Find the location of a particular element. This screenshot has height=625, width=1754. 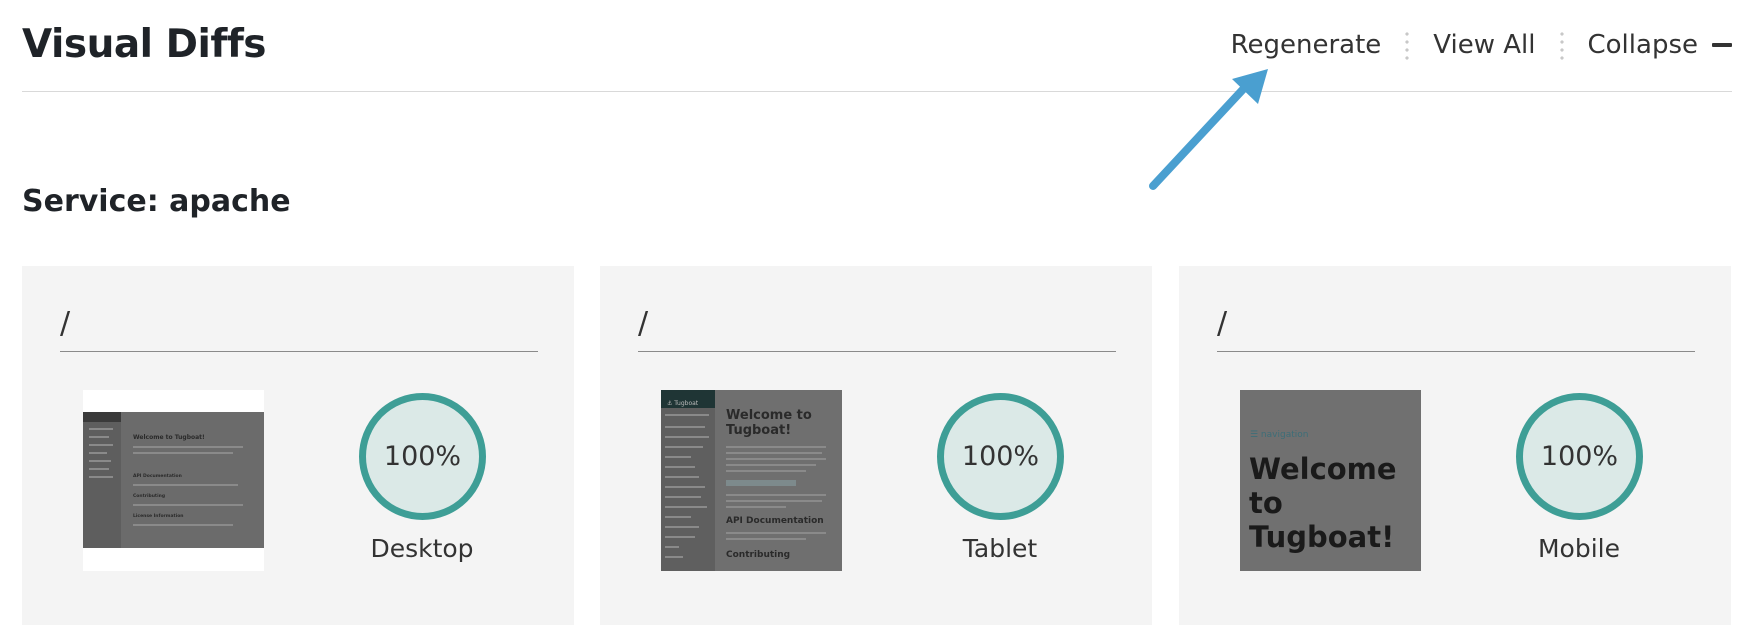

mobile-thumb-screen: ☰ navigation Welcome to Tugboat! is located at coordinates (1330, 480).